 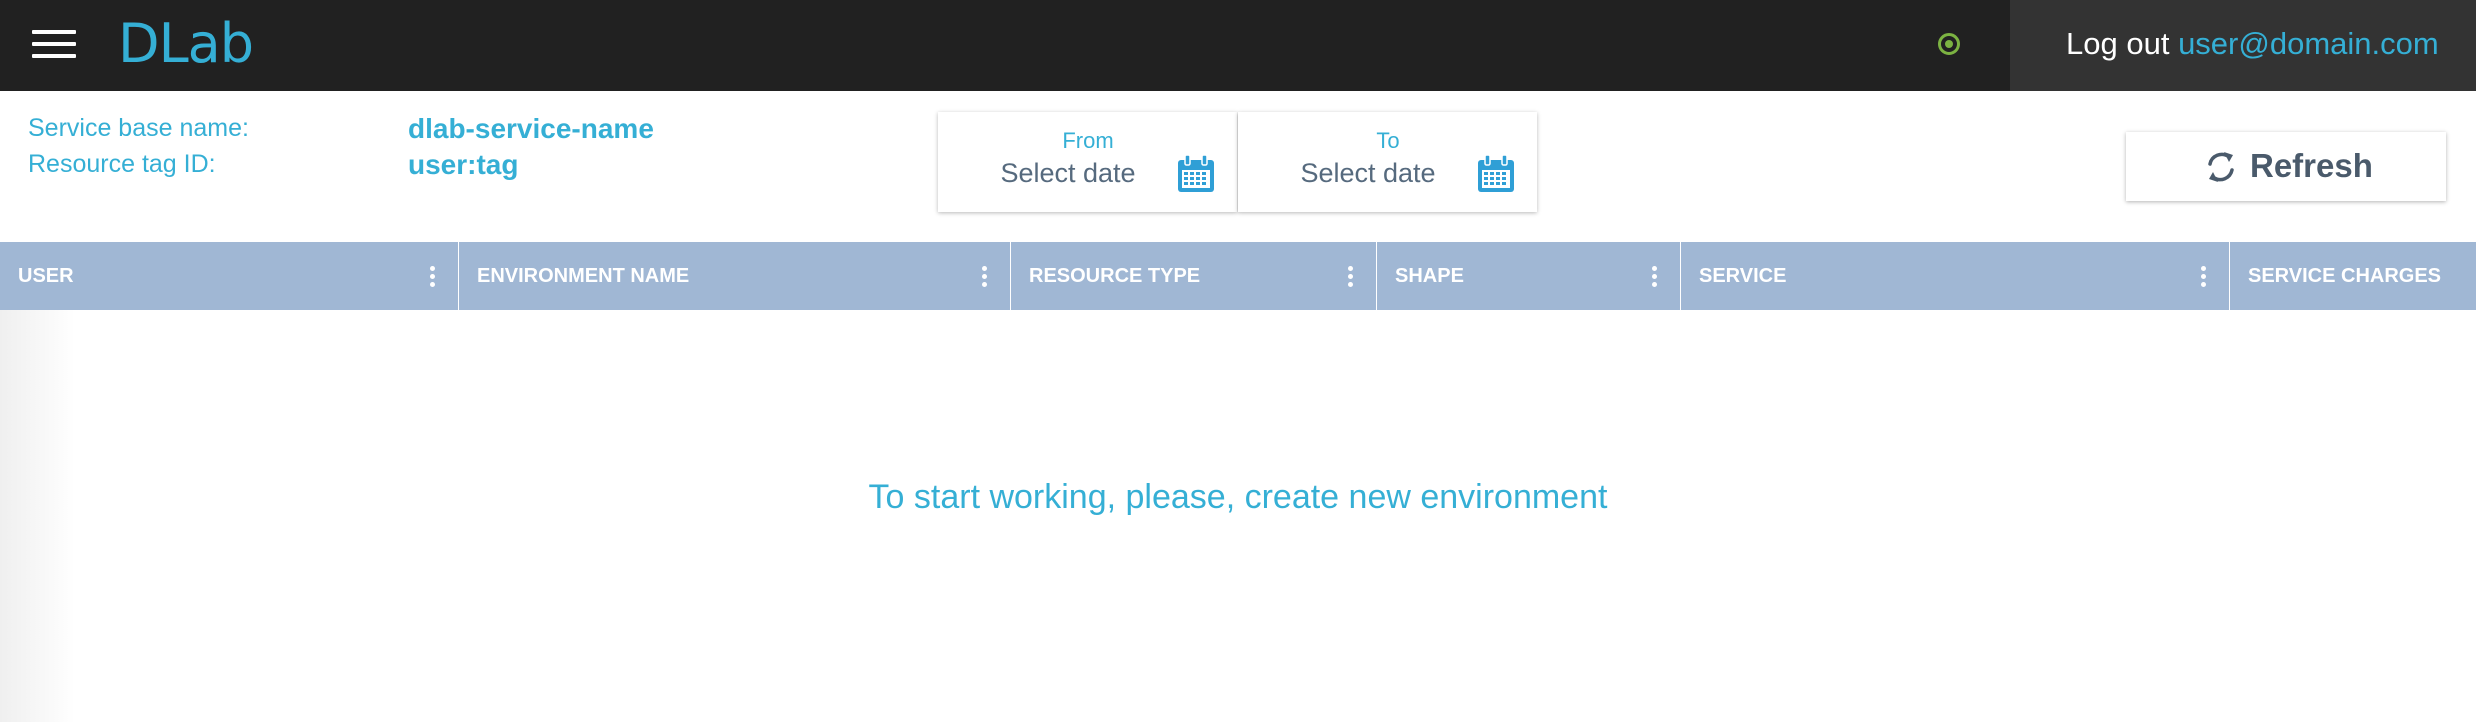 What do you see at coordinates (2308, 43) in the screenshot?
I see `user-email: user@domain.com` at bounding box center [2308, 43].